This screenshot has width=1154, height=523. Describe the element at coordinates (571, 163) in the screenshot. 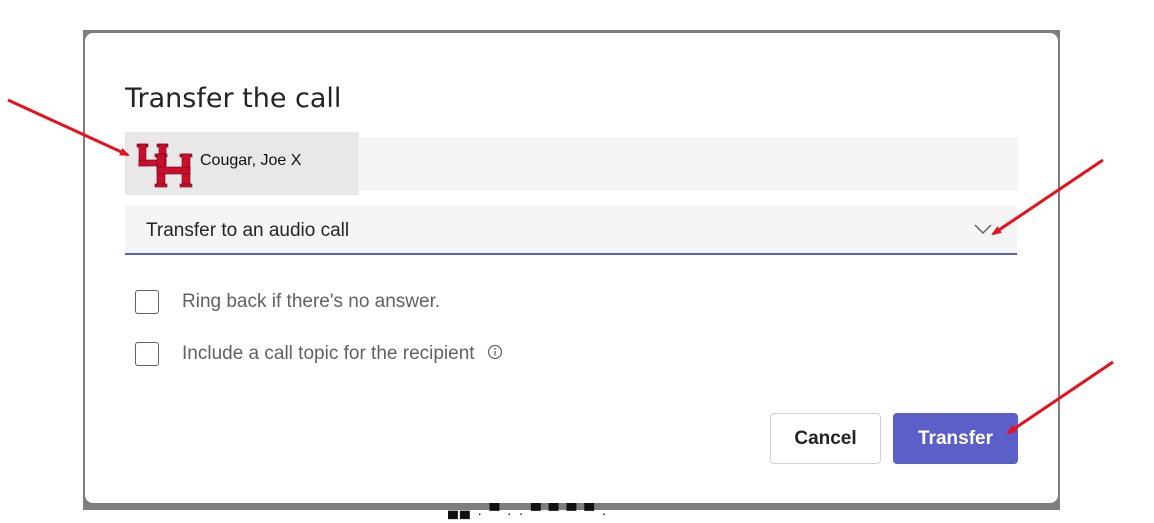

I see `recipient-field: Cougar, Joe X` at that location.